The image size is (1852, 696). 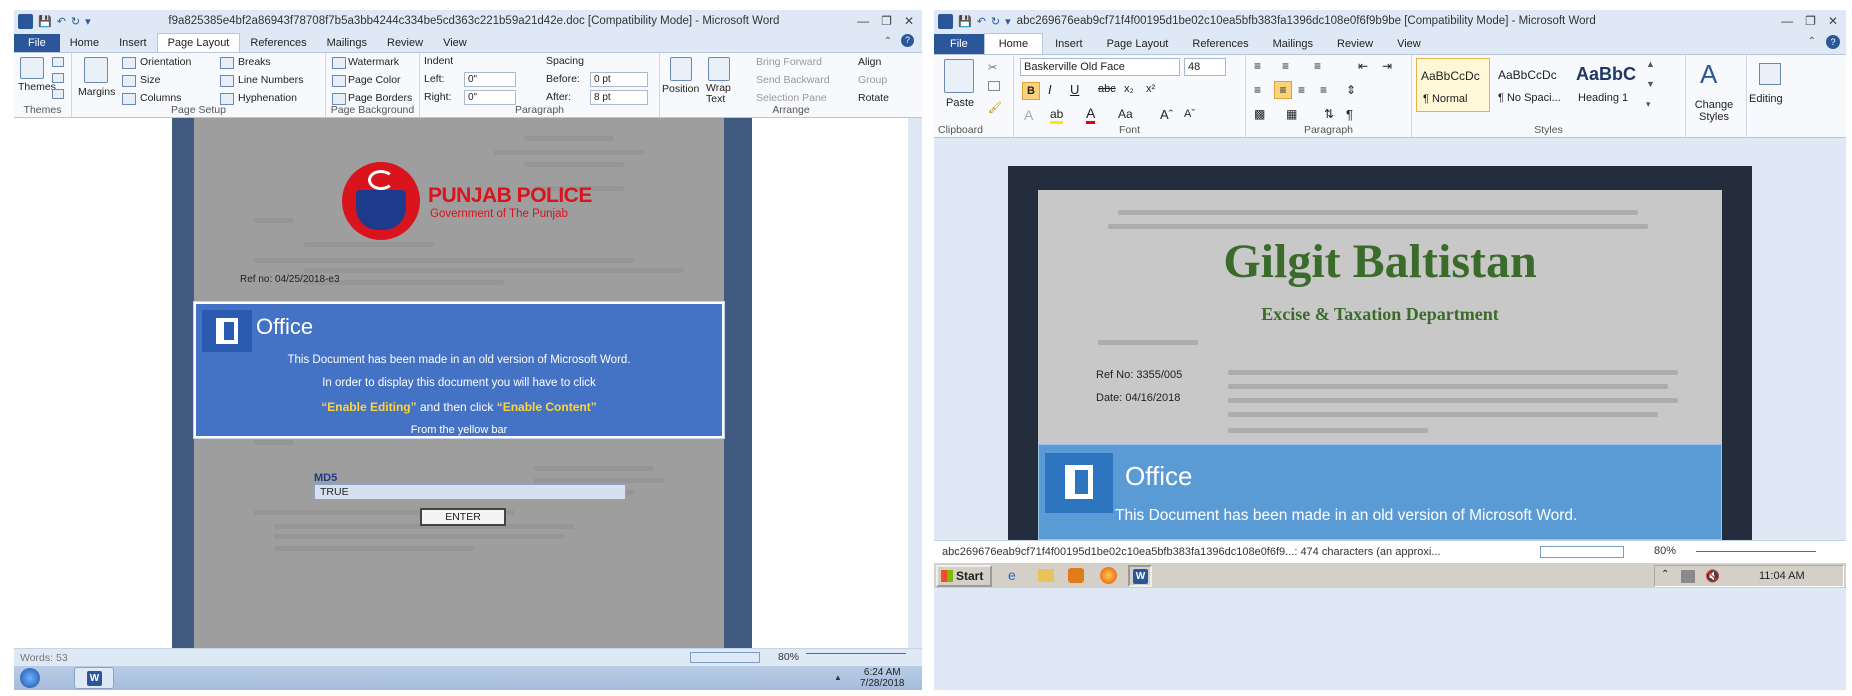 I want to click on styles-scroll-up-icon: ▲, so click(x=1650, y=64).